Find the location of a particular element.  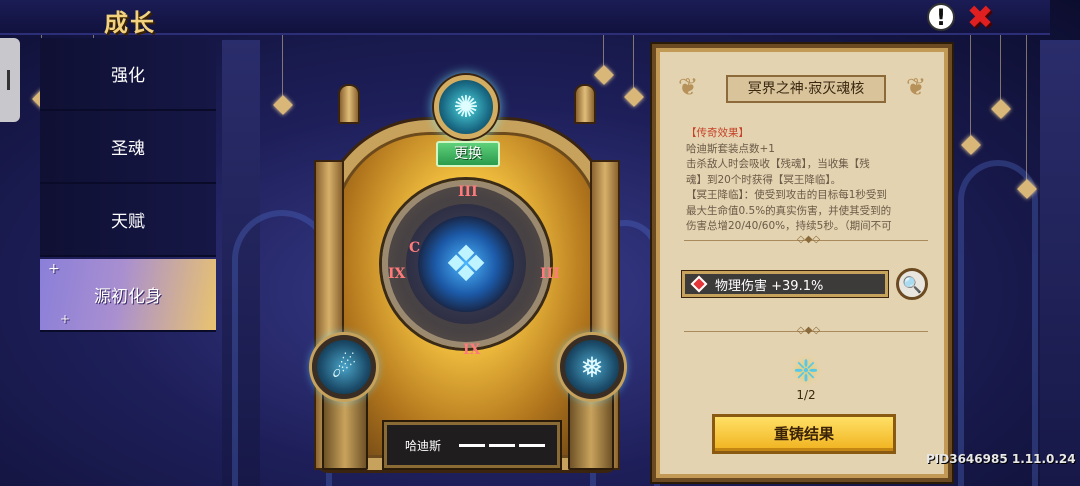

dial-numeral-bottom: IX is located at coordinates (472, 350).